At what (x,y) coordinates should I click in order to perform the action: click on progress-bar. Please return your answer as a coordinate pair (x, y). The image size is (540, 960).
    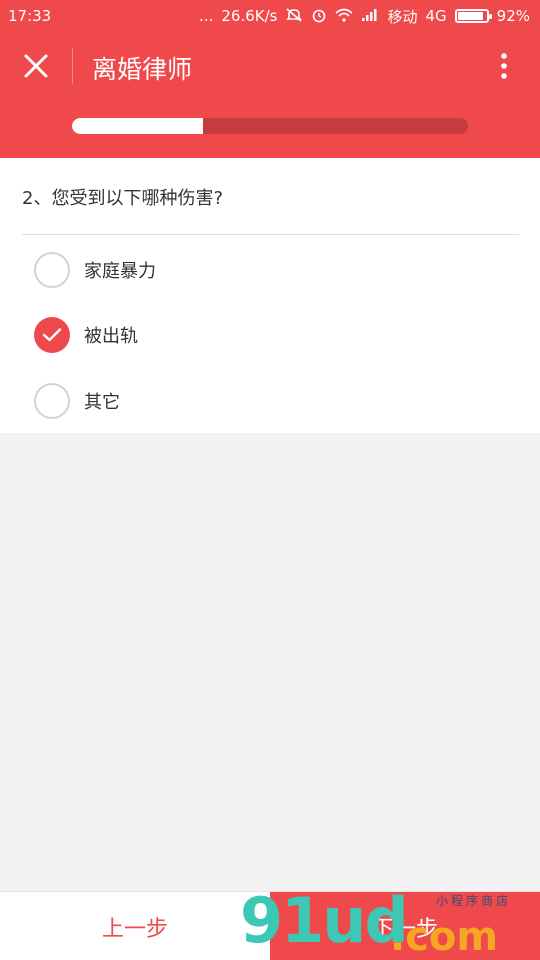
    Looking at the image, I should click on (270, 126).